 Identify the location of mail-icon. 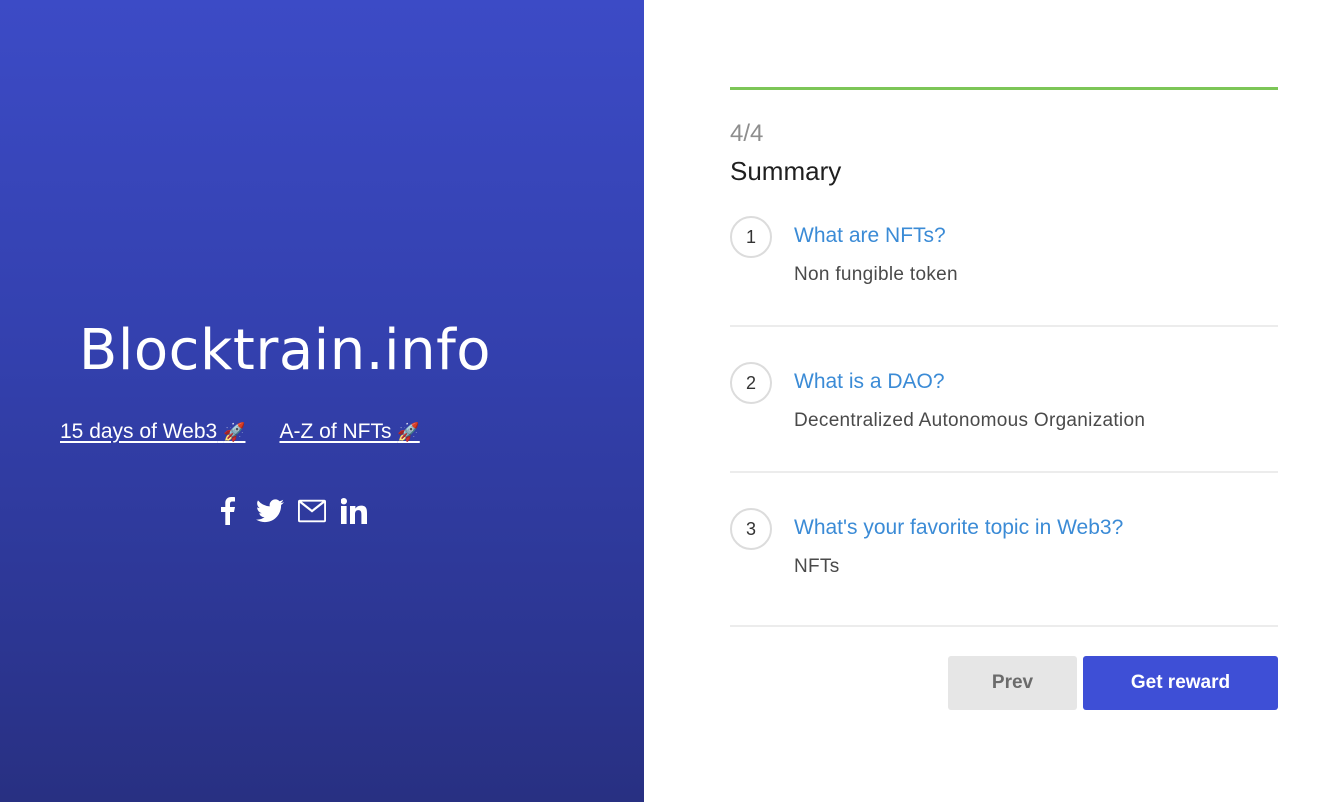
(312, 511).